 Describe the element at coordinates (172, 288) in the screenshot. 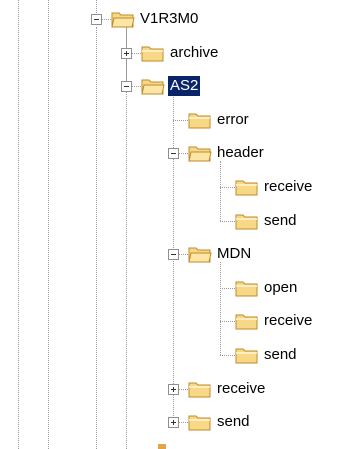

I see `tree-node-open: open` at that location.